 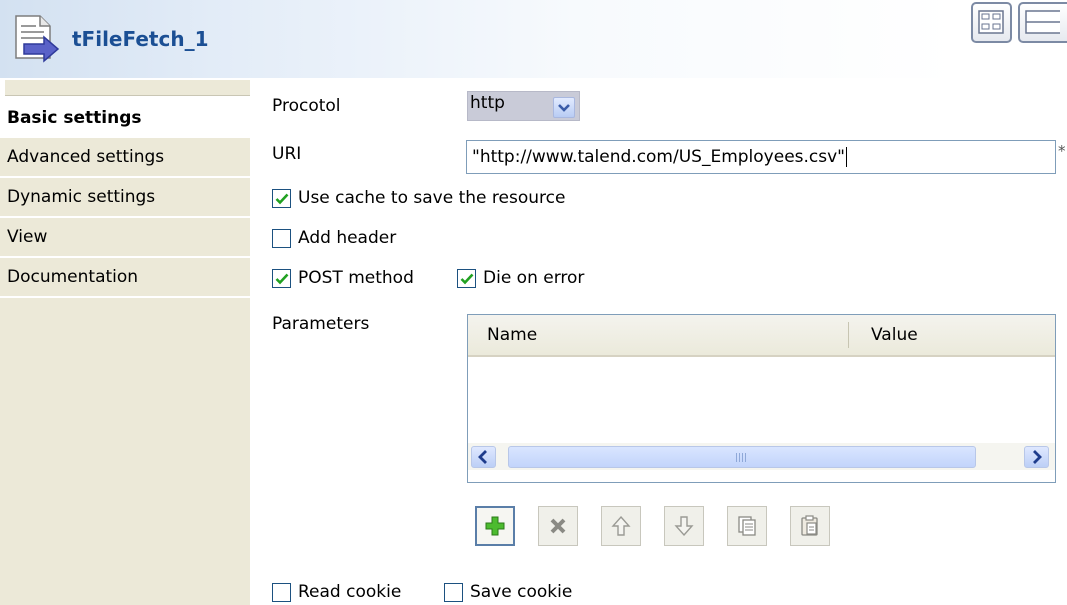 I want to click on copy-icon, so click(x=747, y=526).